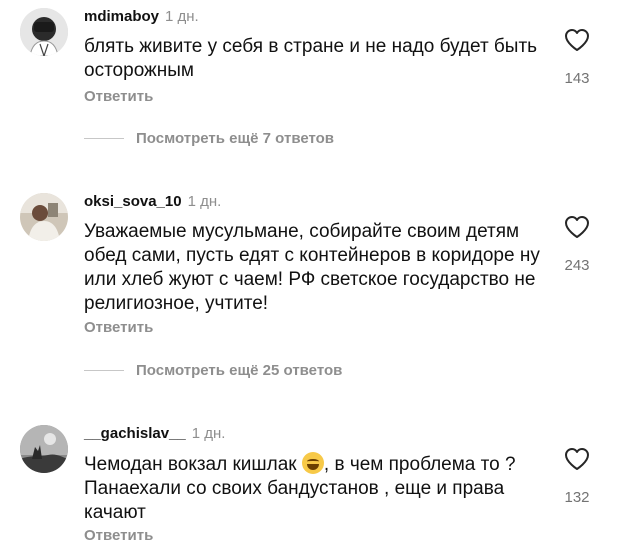 This screenshot has width=620, height=558. What do you see at coordinates (319, 17) in the screenshot?
I see `comment-meta: mdimaboy 1 дн.` at bounding box center [319, 17].